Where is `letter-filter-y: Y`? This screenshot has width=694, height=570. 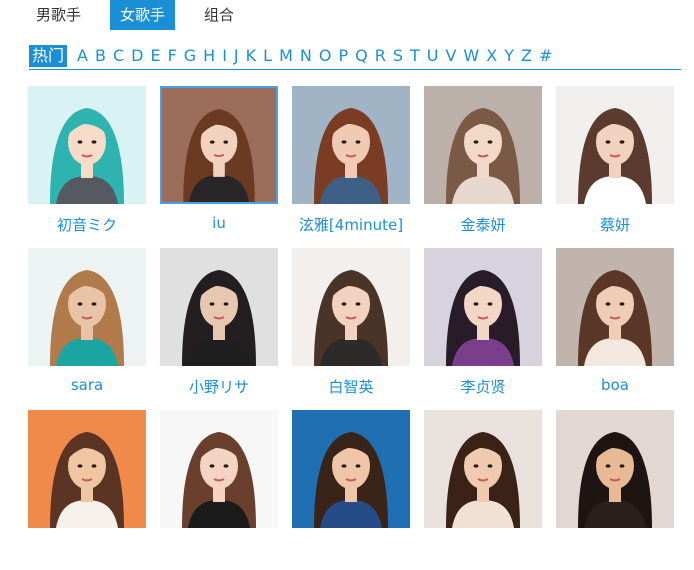
letter-filter-y: Y is located at coordinates (509, 56).